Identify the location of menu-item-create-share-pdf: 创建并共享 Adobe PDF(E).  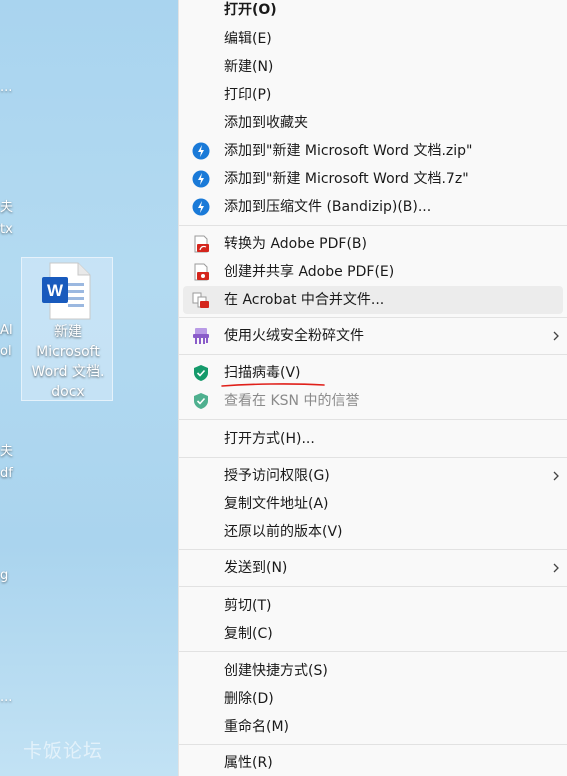
(373, 272).